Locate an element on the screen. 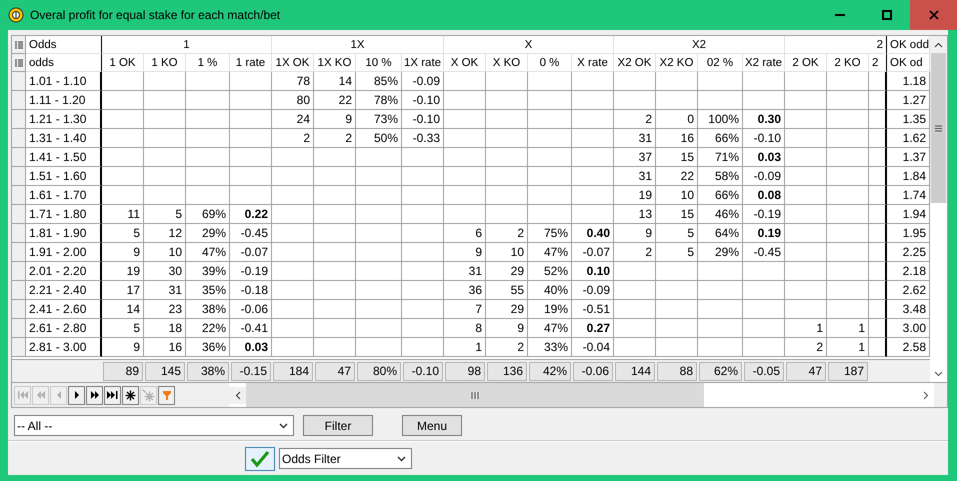 This screenshot has width=957, height=481. table-cell: 0.27 is located at coordinates (593, 328).